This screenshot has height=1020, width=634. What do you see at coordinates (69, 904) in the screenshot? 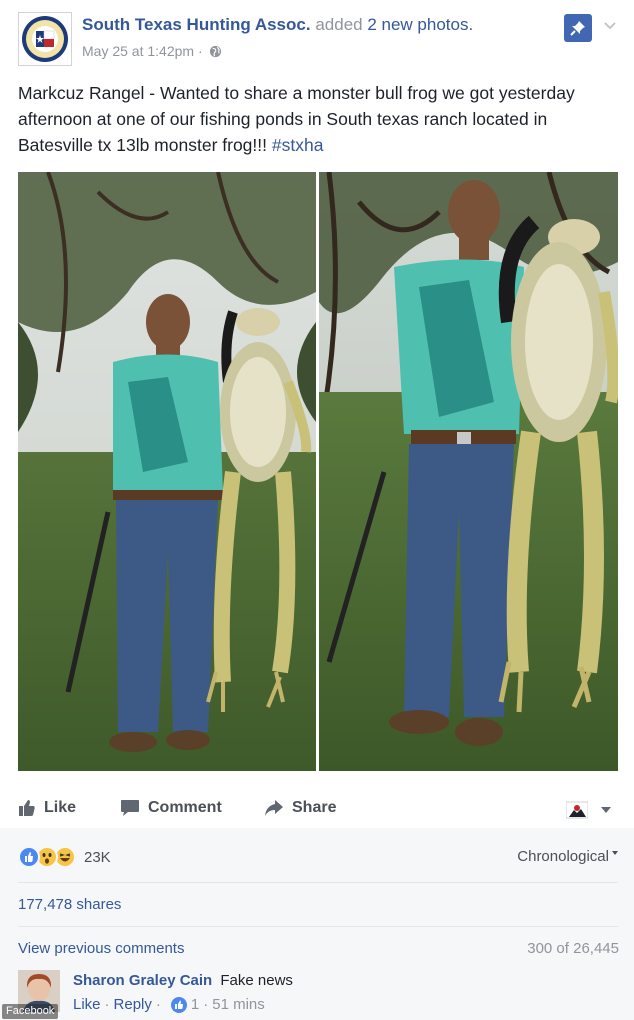
I see `shares-link: 177,478 shares` at bounding box center [69, 904].